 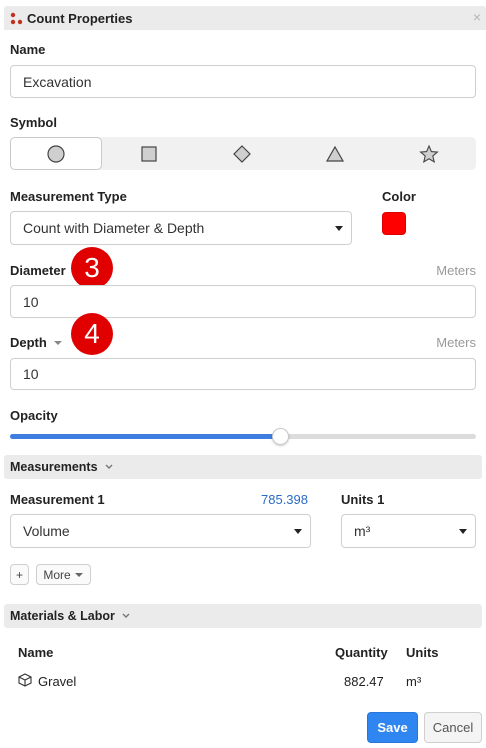 I want to click on symbol-selector, so click(x=243, y=153).